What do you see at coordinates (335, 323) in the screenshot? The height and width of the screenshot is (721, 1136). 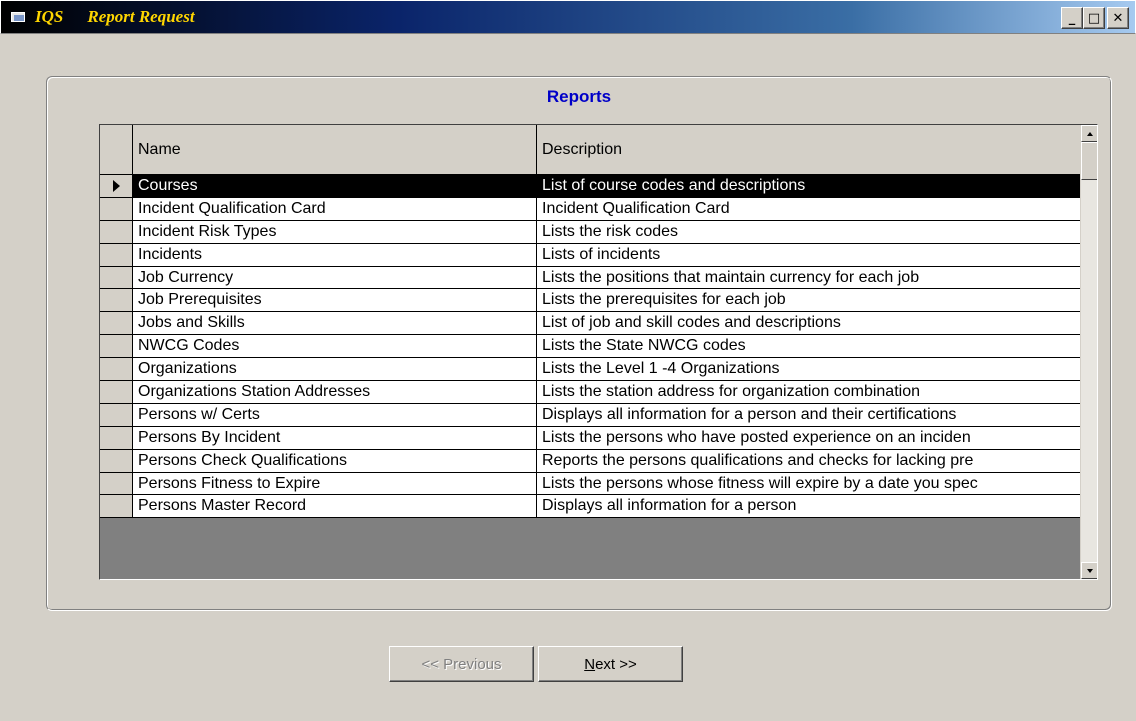 I see `cell-name: Jobs and Skills` at bounding box center [335, 323].